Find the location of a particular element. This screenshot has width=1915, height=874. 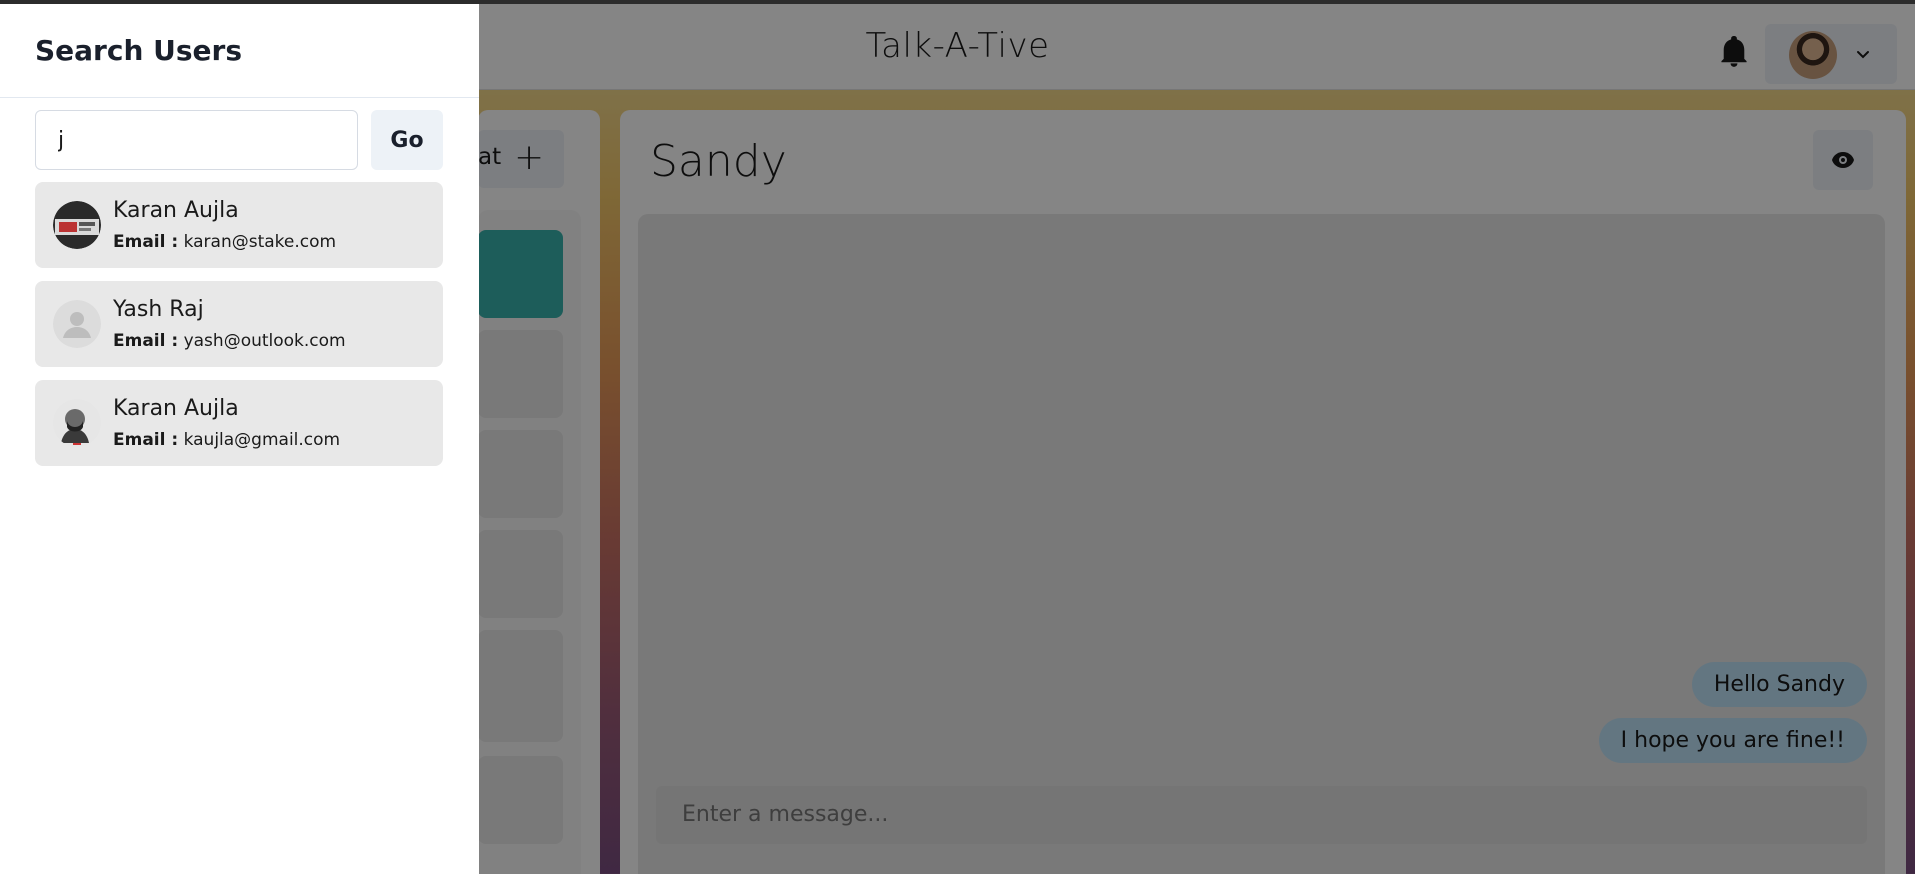

user-email: Email : yash@outlook.com is located at coordinates (229, 341).